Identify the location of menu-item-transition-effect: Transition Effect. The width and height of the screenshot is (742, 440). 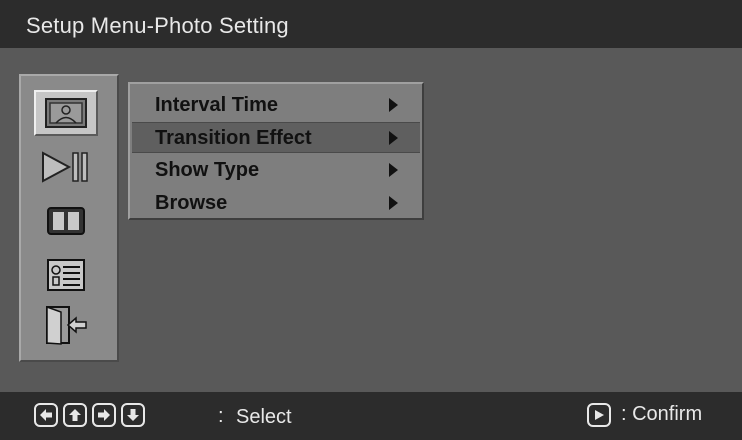
(276, 137).